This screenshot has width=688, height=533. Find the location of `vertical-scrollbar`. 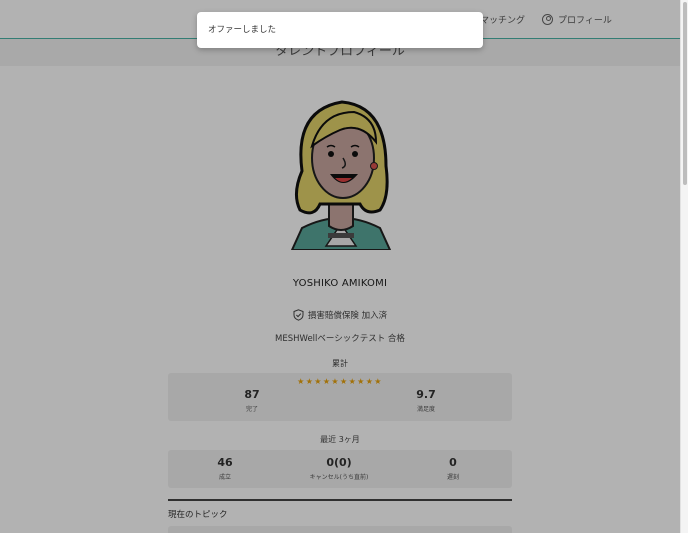

vertical-scrollbar is located at coordinates (684, 266).